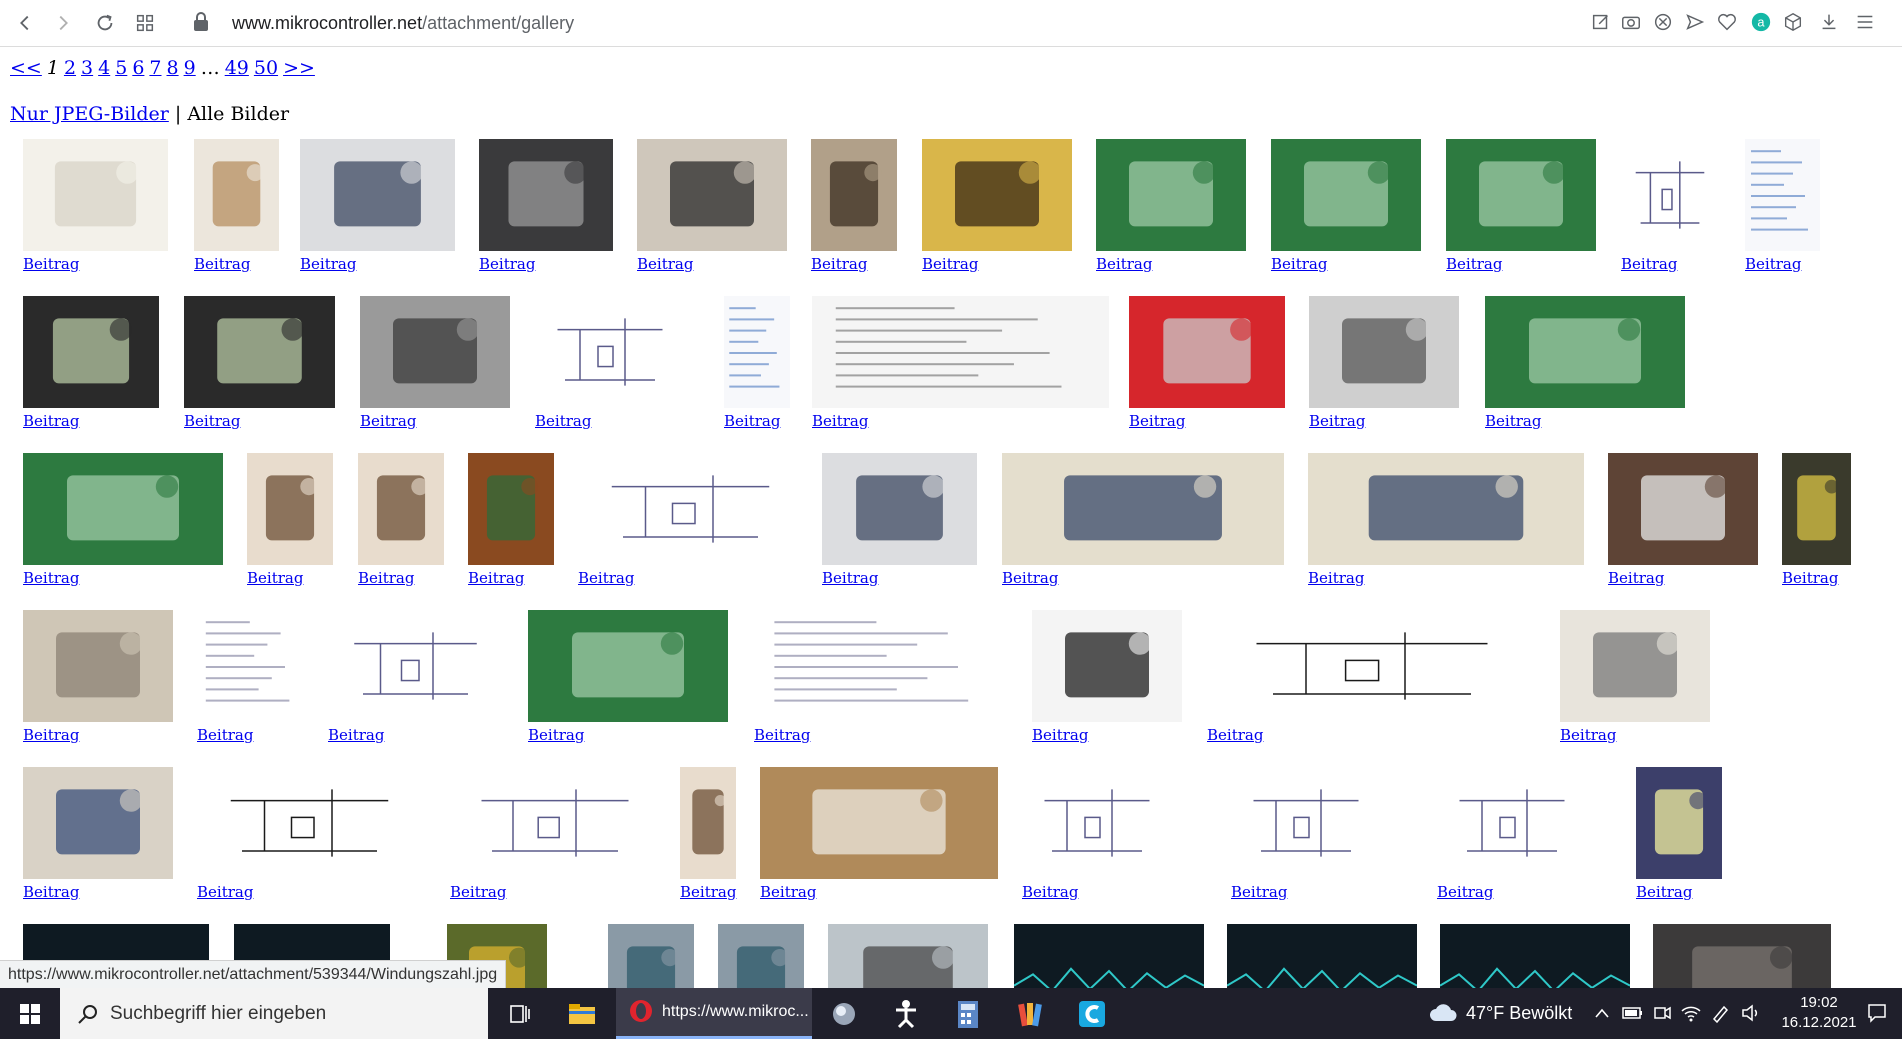 This screenshot has height=1039, width=1902. What do you see at coordinates (844, 1014) in the screenshot?
I see `app-orb-icon` at bounding box center [844, 1014].